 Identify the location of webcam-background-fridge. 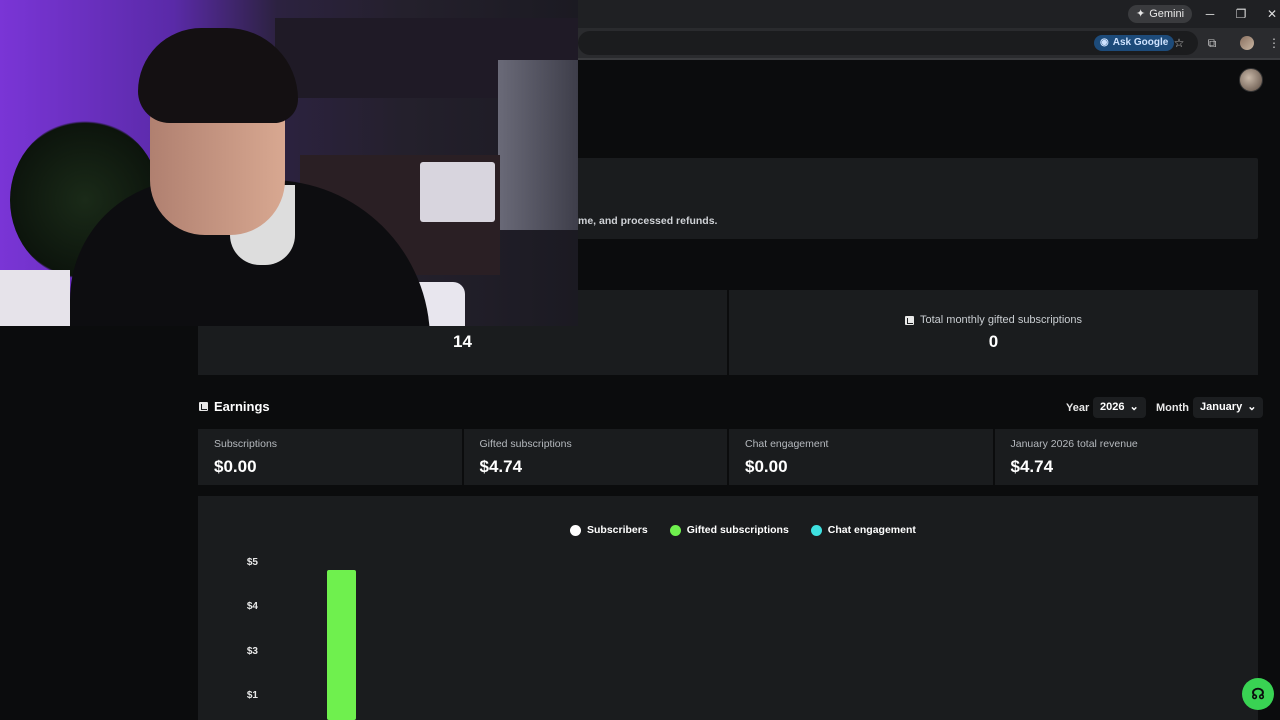
(538, 145).